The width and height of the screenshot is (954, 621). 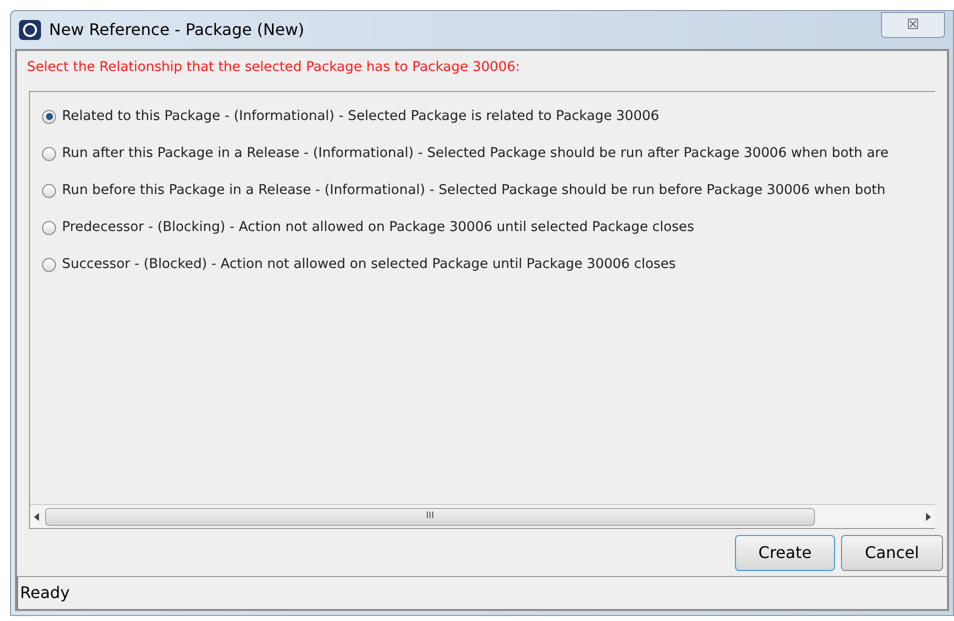 What do you see at coordinates (273, 67) in the screenshot?
I see `instruction-text: Select the Relationship that the selected Package has to Package 30006:` at bounding box center [273, 67].